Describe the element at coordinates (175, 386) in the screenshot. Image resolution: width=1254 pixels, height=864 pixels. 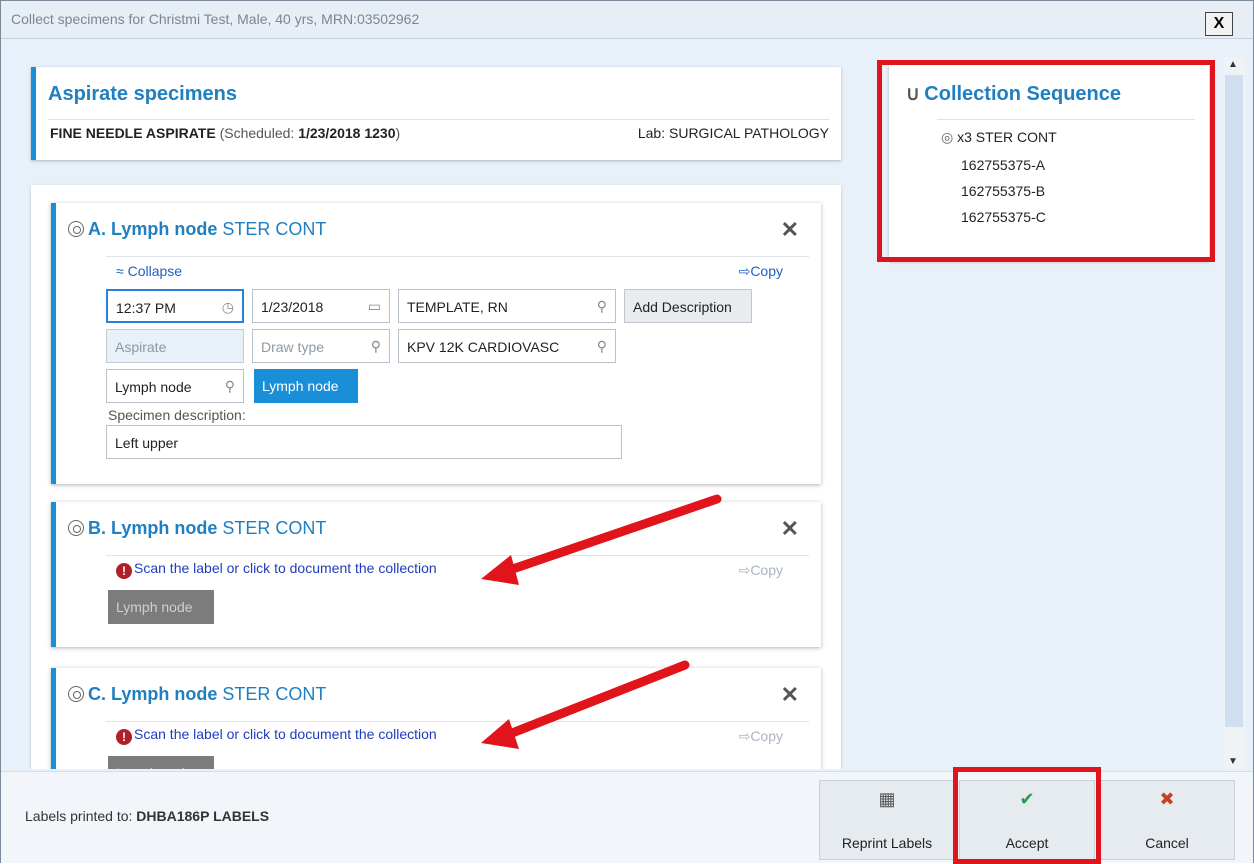
I see `source-field: Lymph node ⚲` at that location.